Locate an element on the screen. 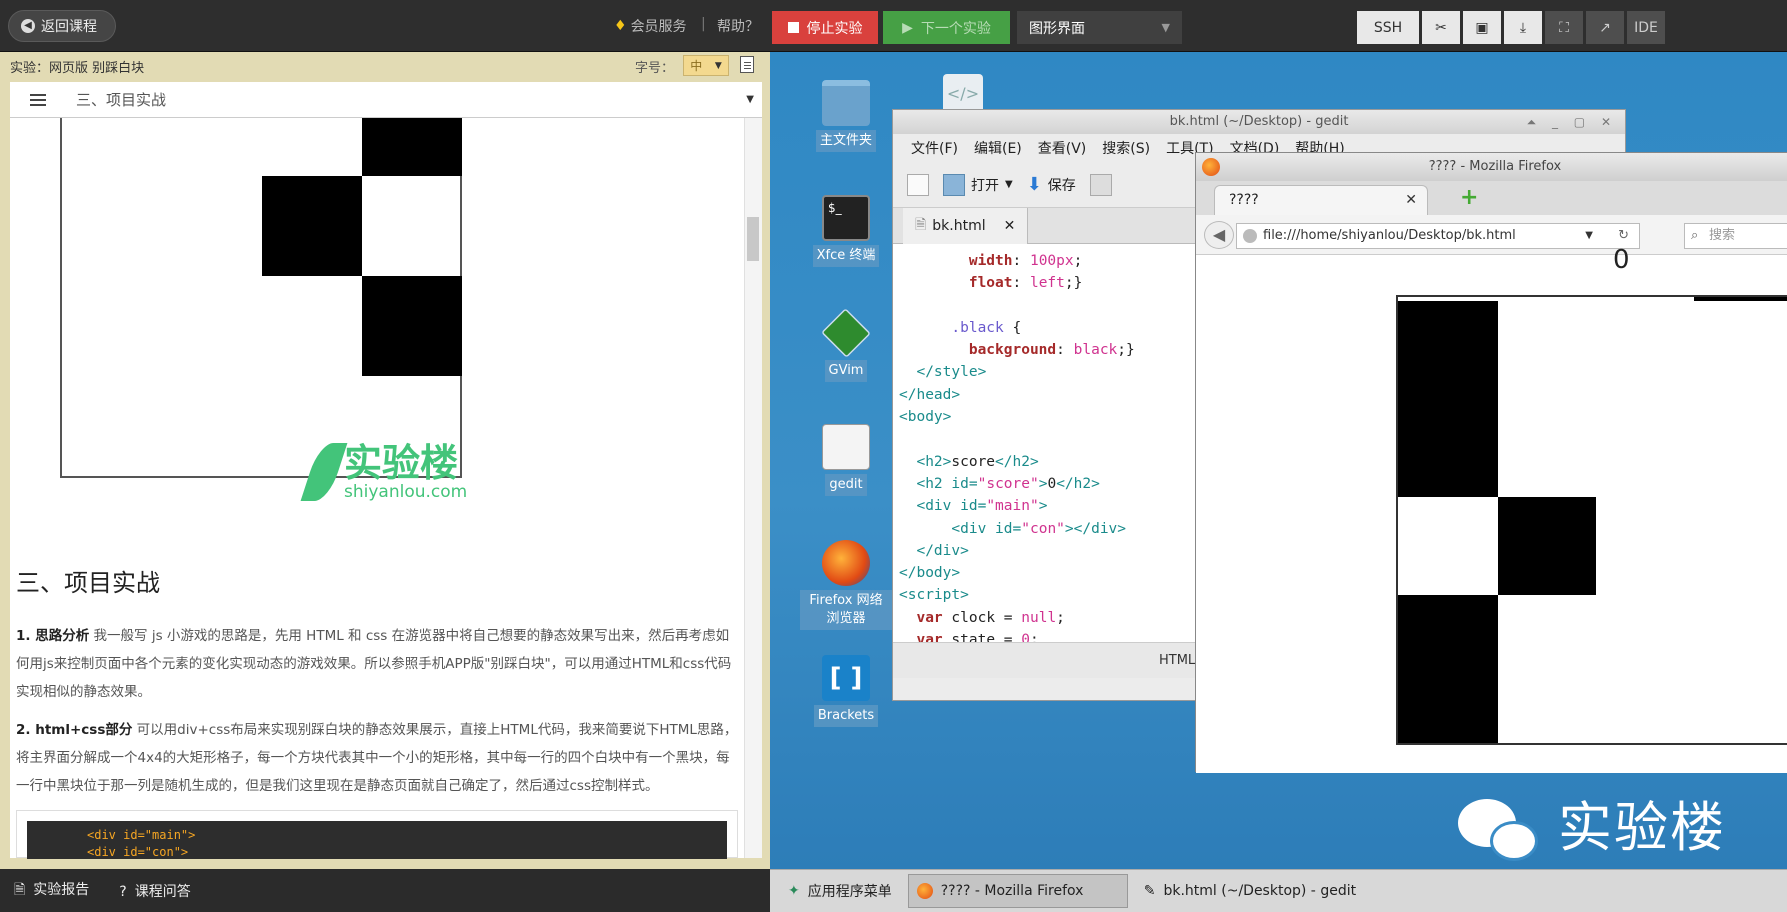 Image resolution: width=1787 pixels, height=912 pixels. desktop-icon-gedit: gedit is located at coordinates (846, 460).